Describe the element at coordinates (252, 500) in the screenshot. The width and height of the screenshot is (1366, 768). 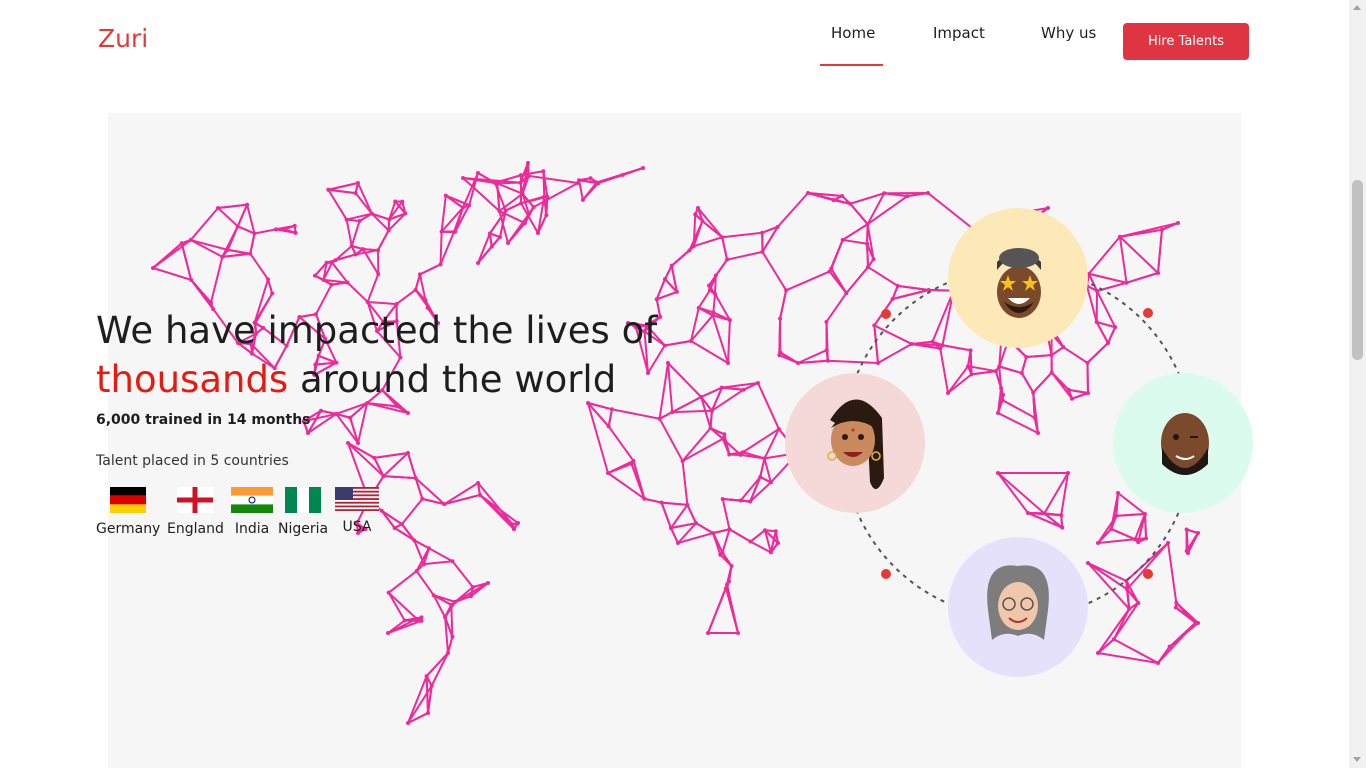
I see `india-flag-icon` at that location.